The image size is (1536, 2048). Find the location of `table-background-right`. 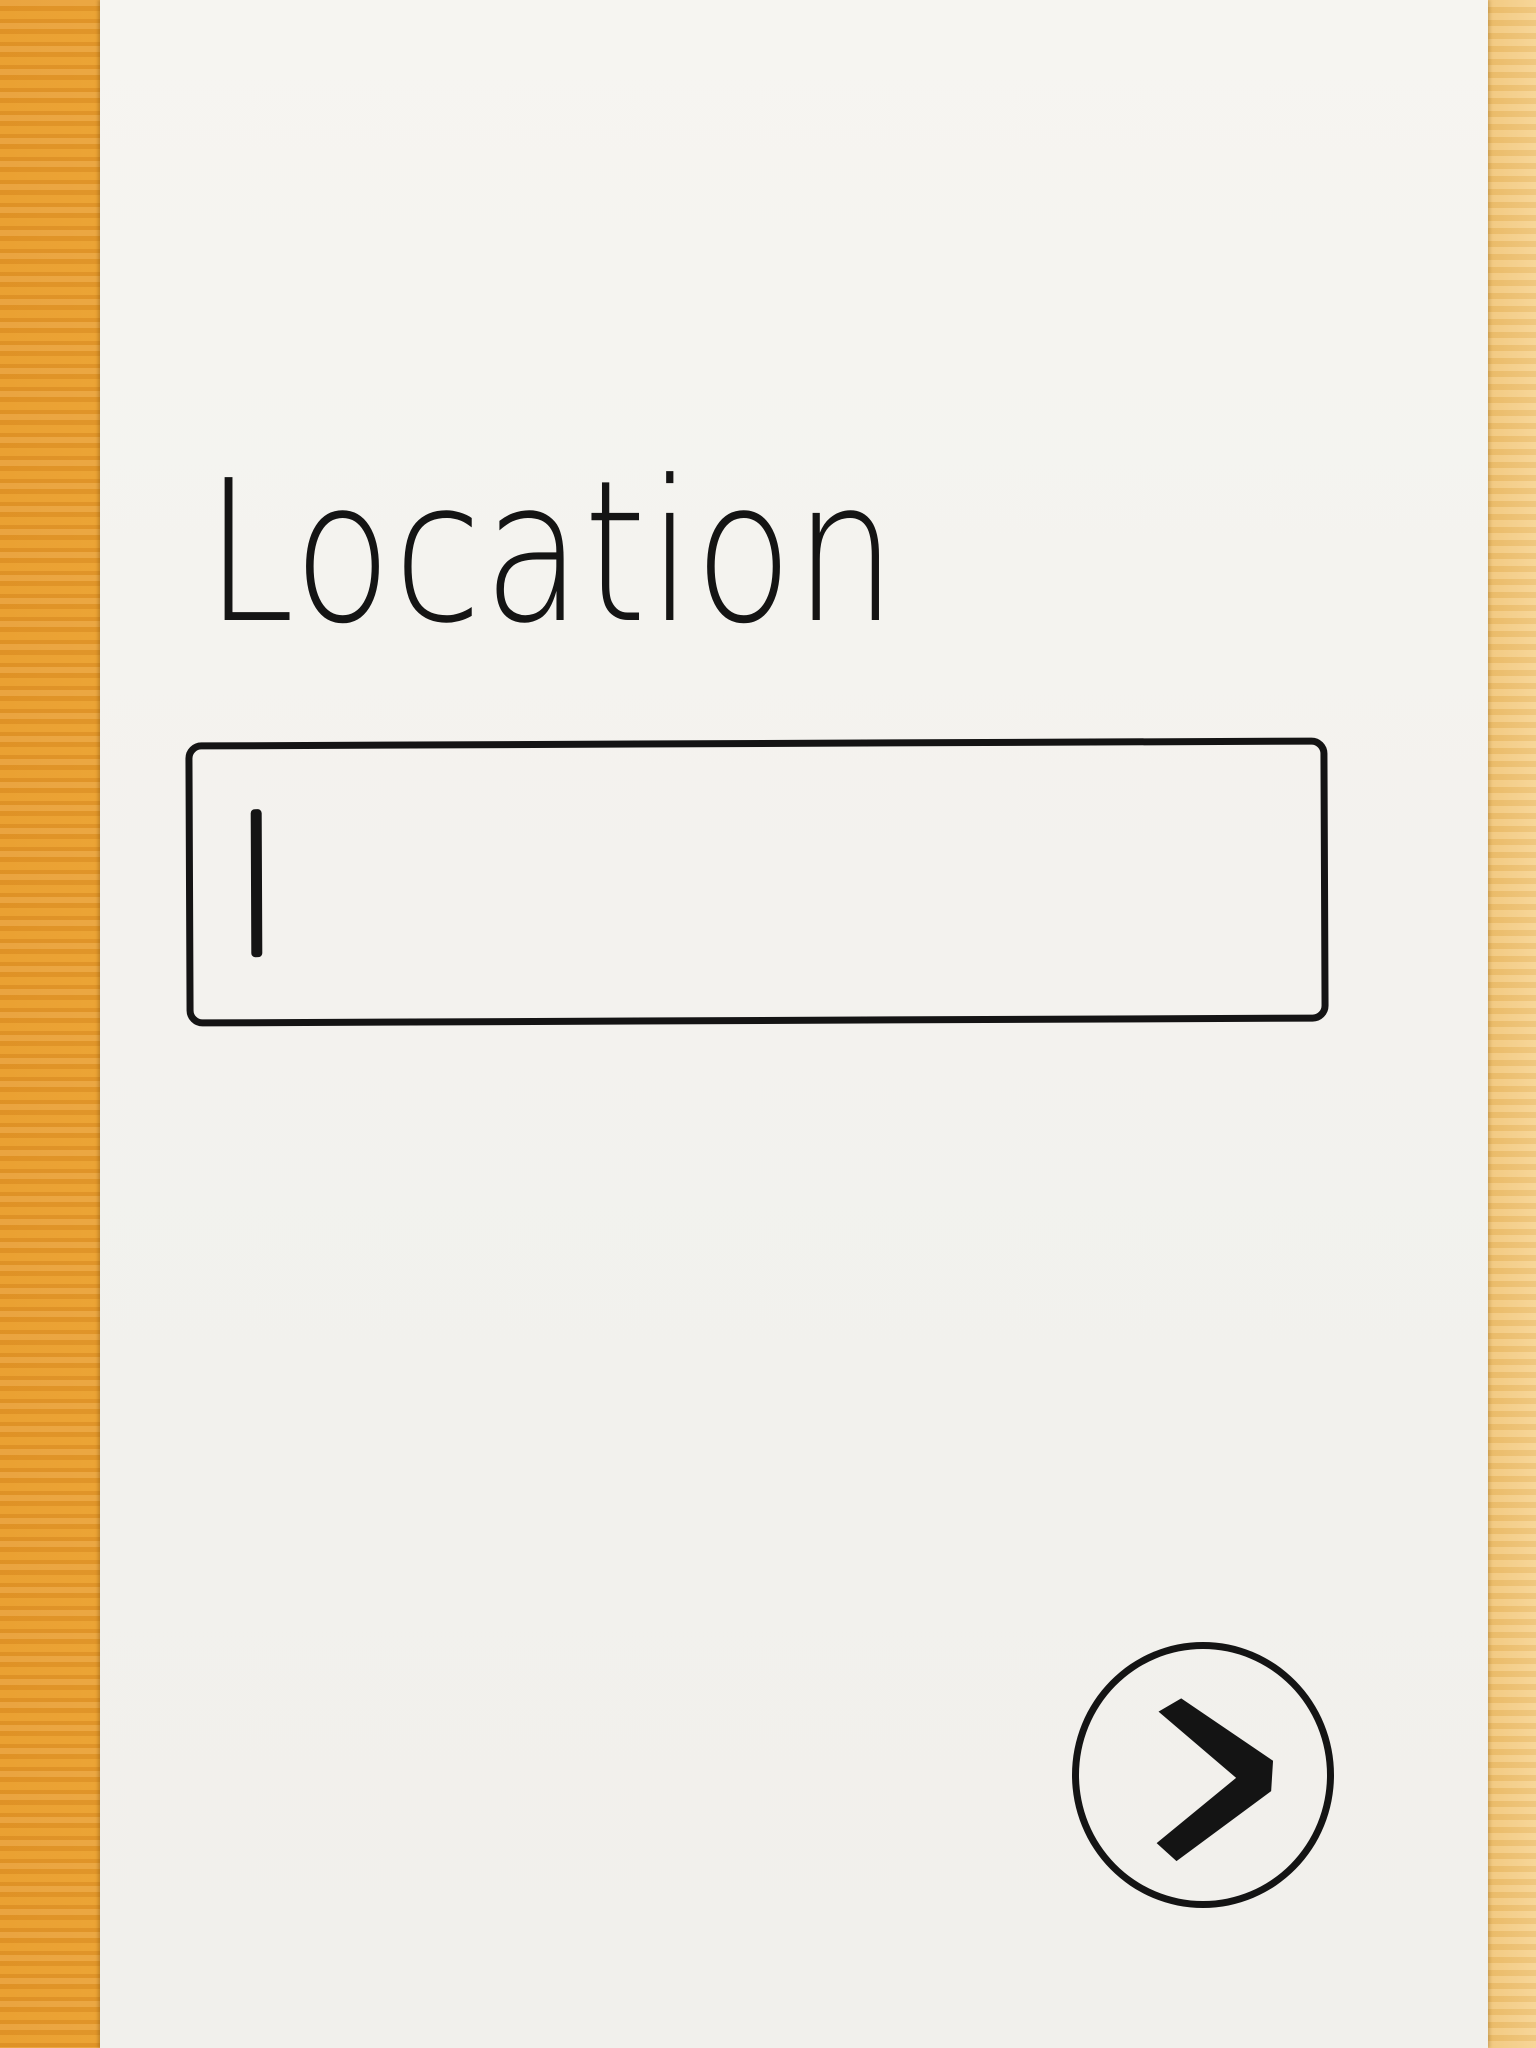

table-background-right is located at coordinates (1512, 1024).